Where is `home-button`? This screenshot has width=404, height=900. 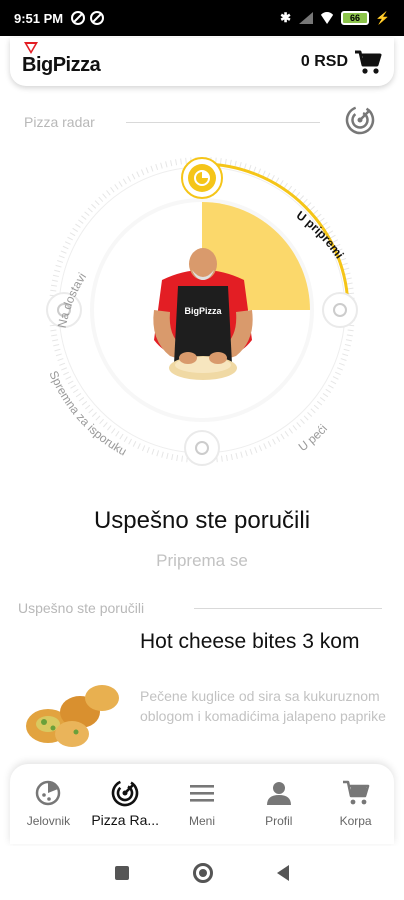
home-button is located at coordinates (203, 873).